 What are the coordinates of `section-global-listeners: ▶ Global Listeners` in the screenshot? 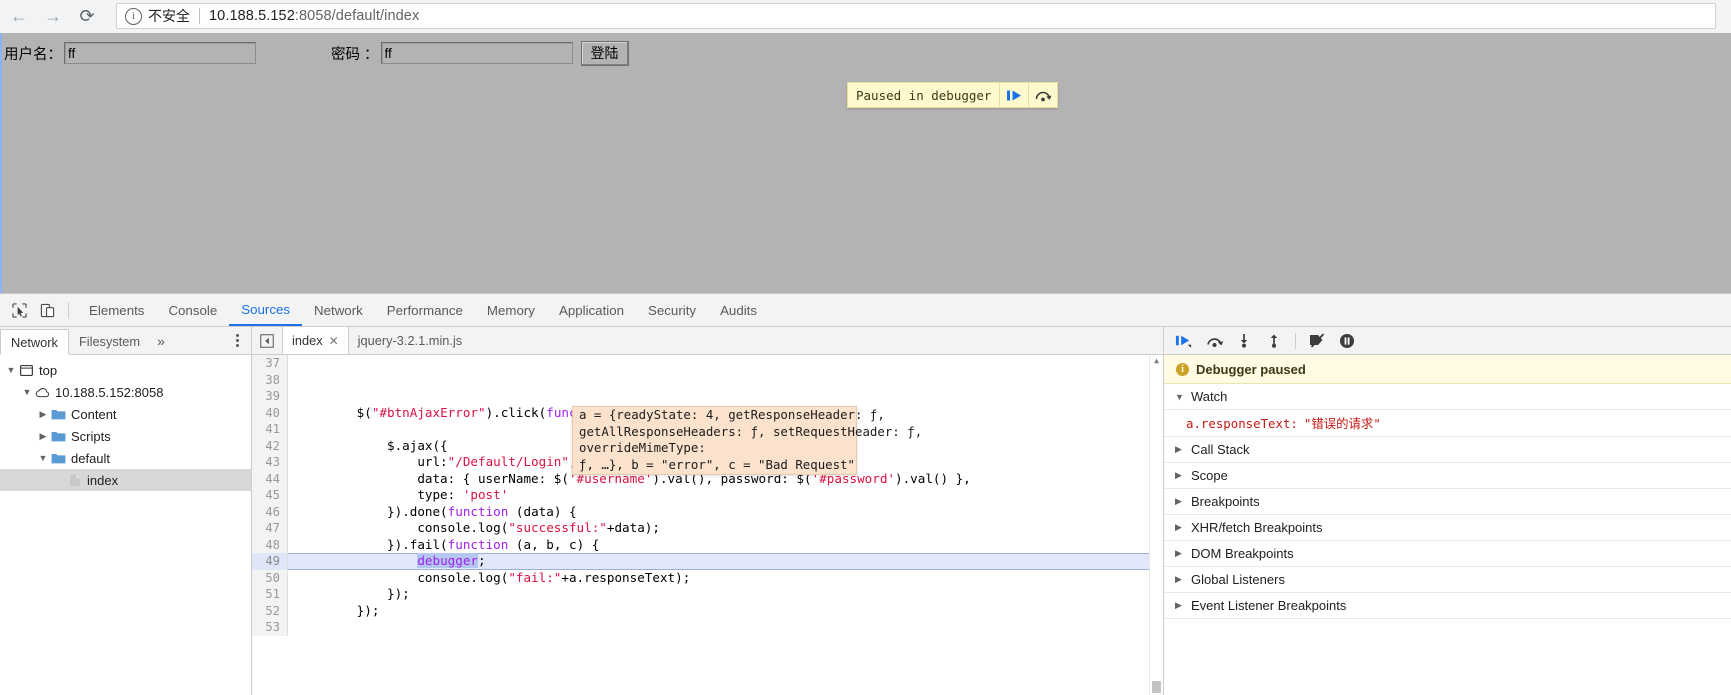 It's located at (1447, 580).